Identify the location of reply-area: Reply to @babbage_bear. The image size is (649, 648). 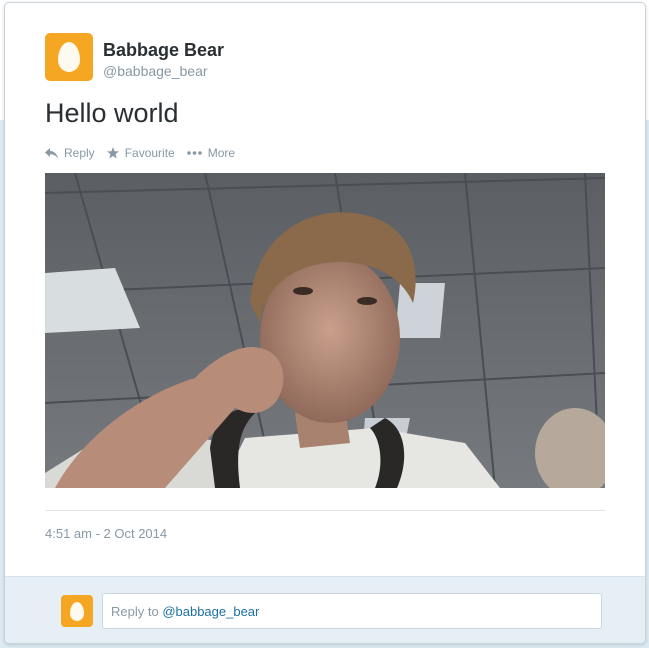
(325, 609).